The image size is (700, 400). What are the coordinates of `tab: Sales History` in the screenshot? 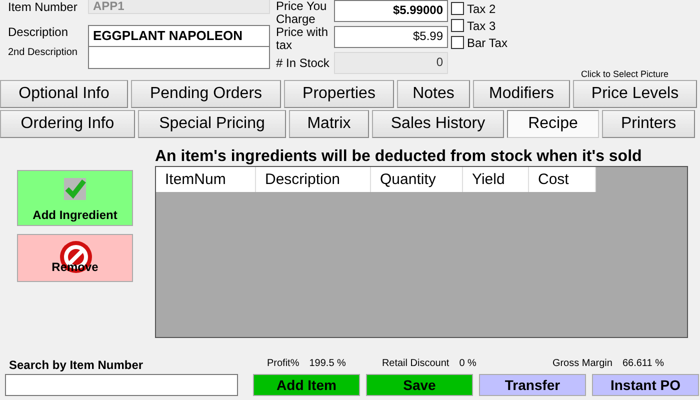 It's located at (438, 124).